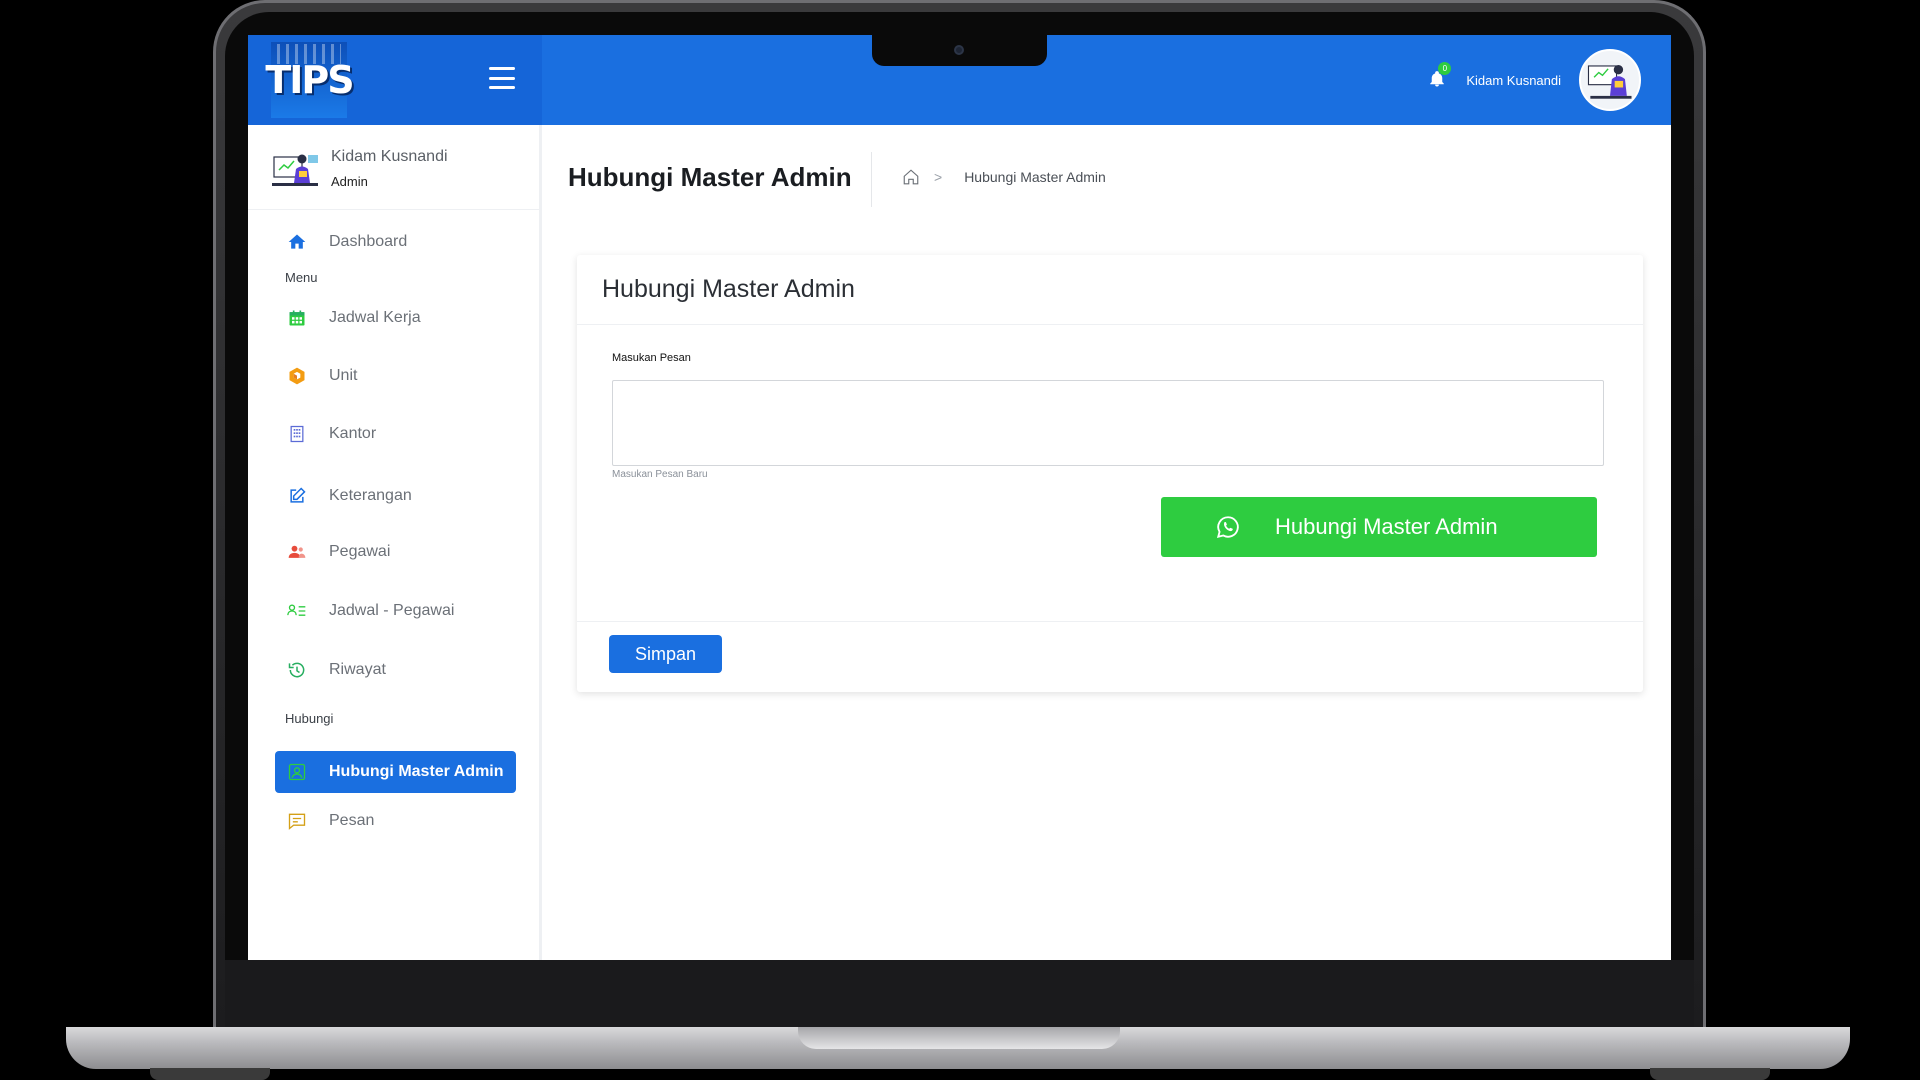  I want to click on card-header: Hubungi Master Admin, so click(1110, 290).